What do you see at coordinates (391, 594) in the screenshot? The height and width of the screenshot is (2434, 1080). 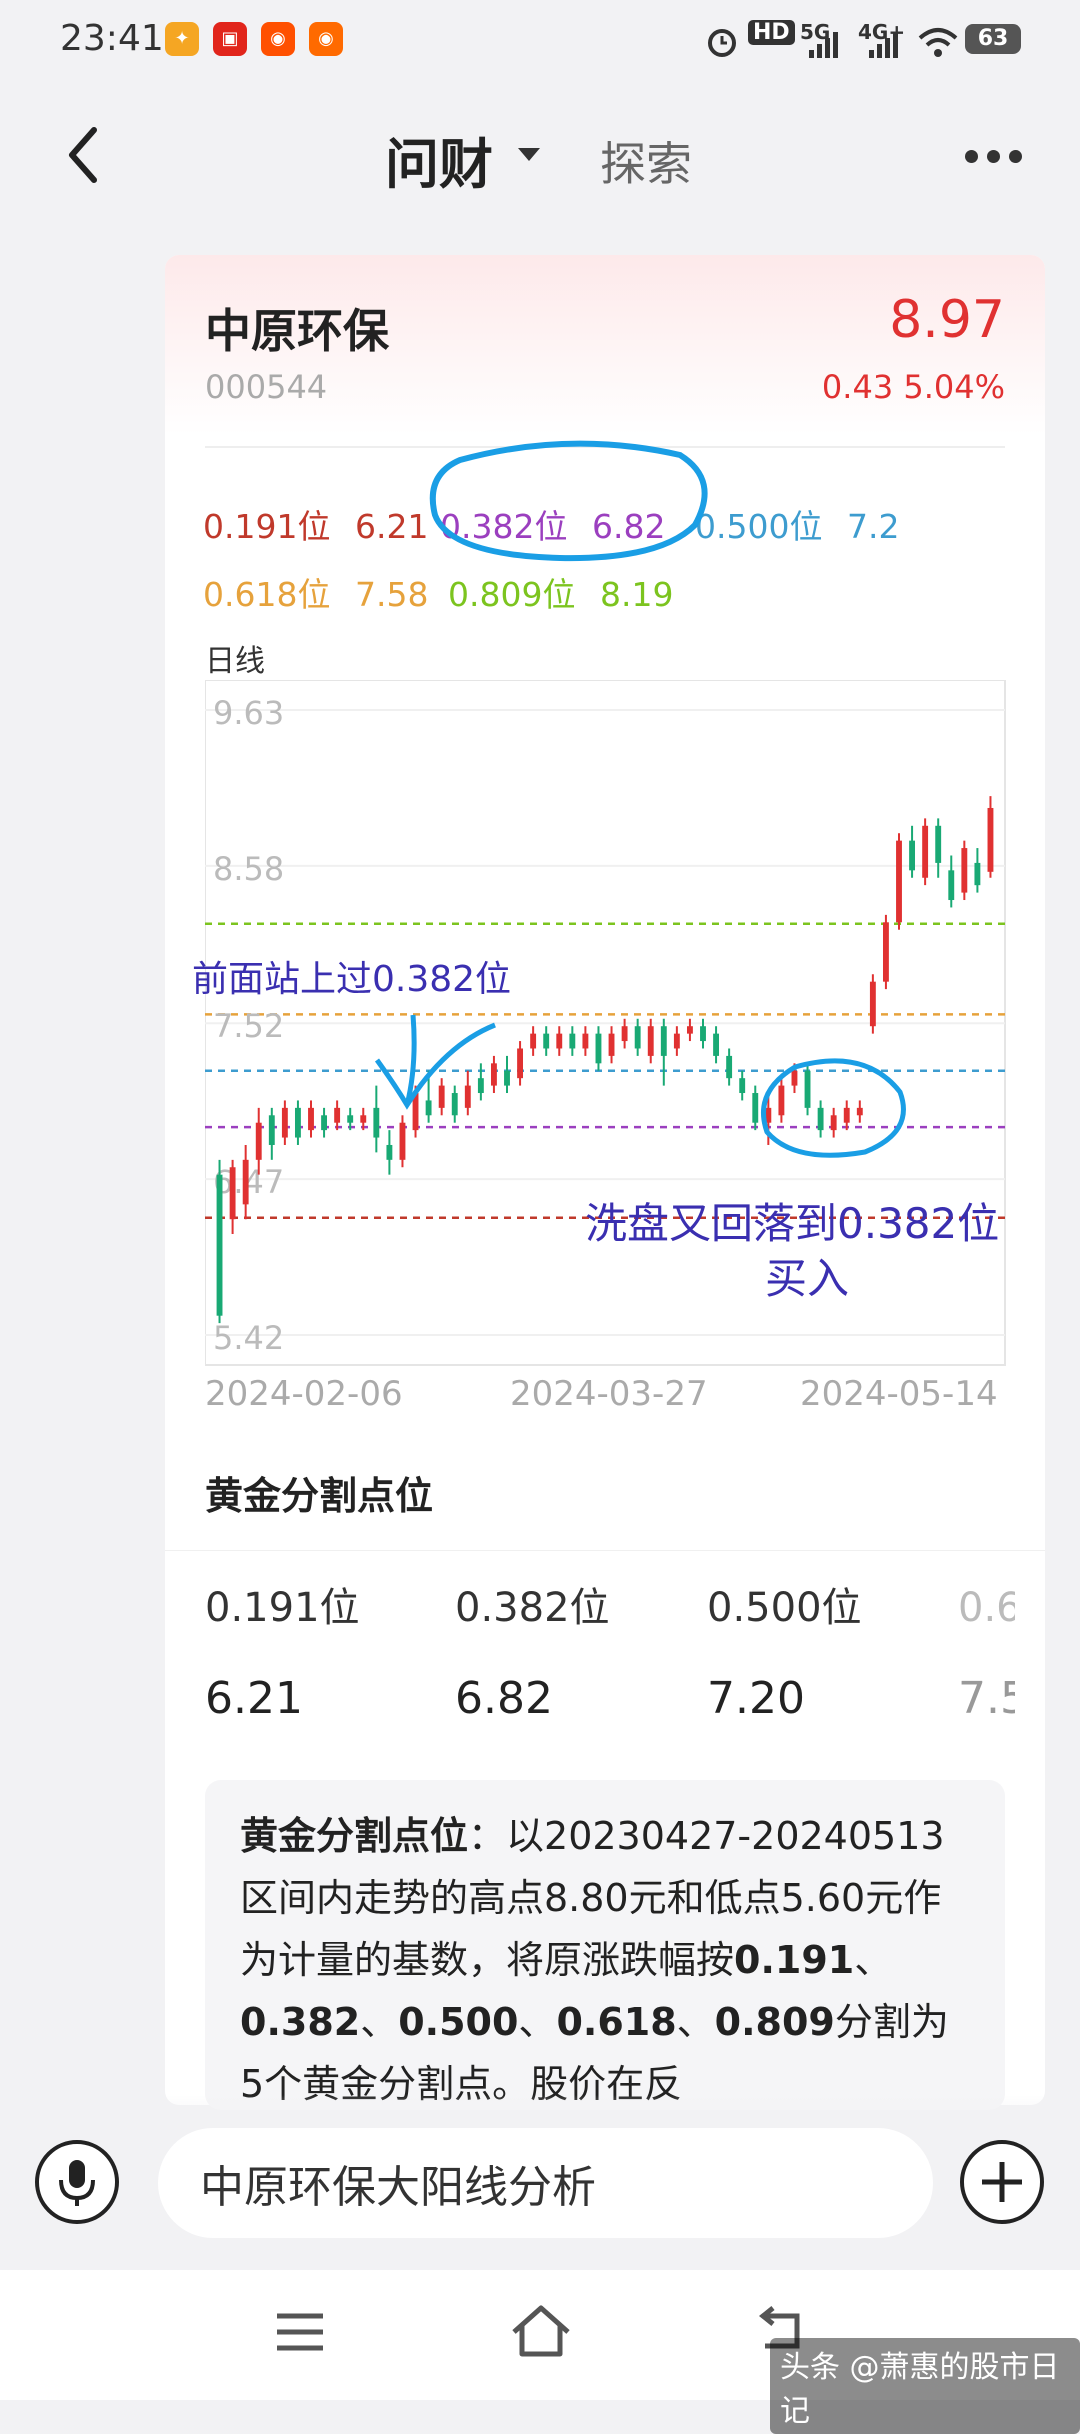 I see `level-value: 7.58` at bounding box center [391, 594].